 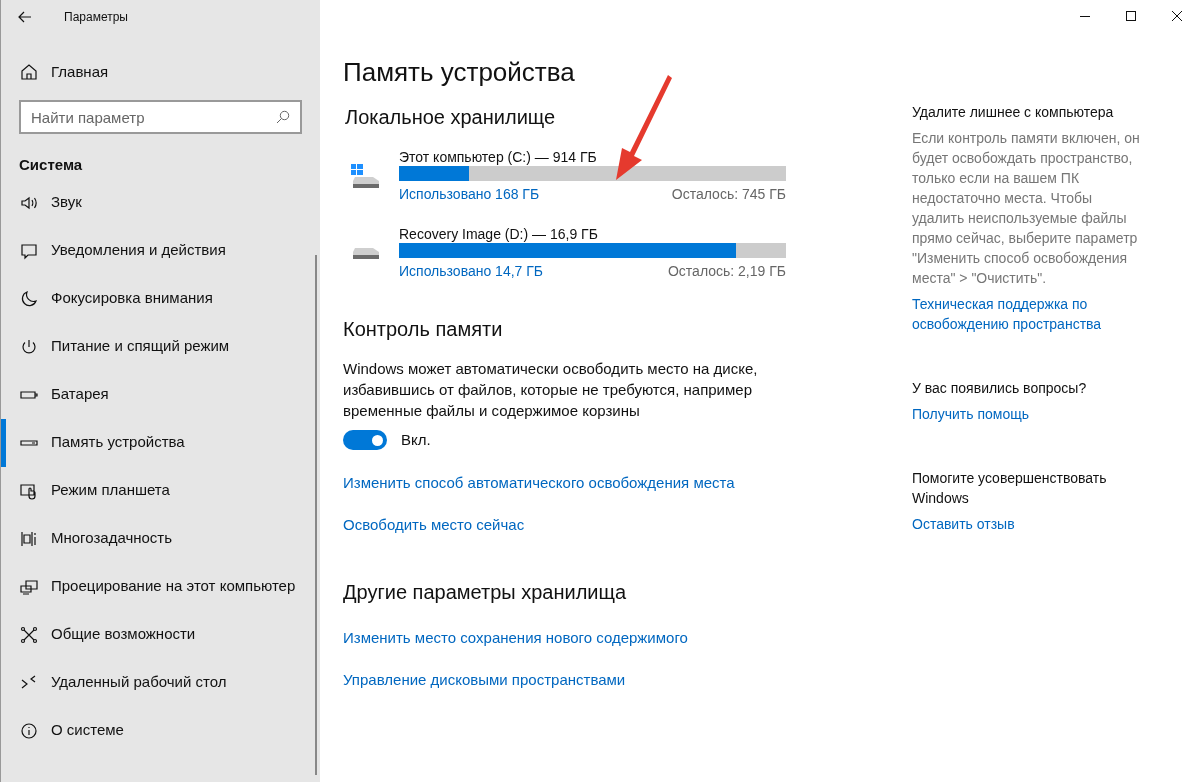 I want to click on search-icon, so click(x=283, y=117).